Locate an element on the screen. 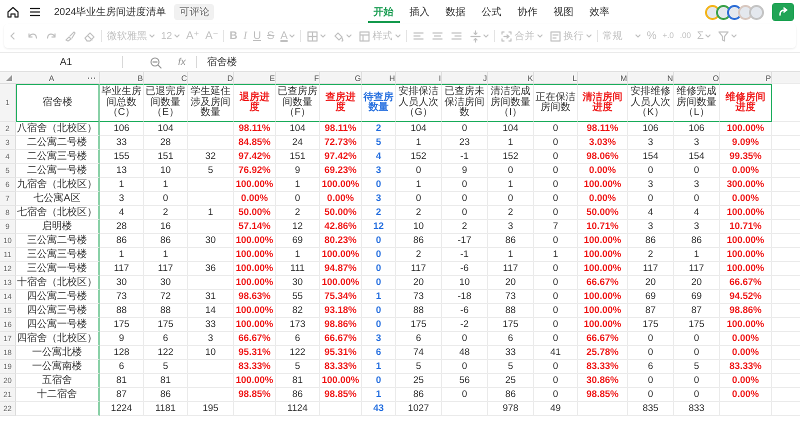 This screenshot has height=423, width=800. menu-tab: 协作 is located at coordinates (528, 12).